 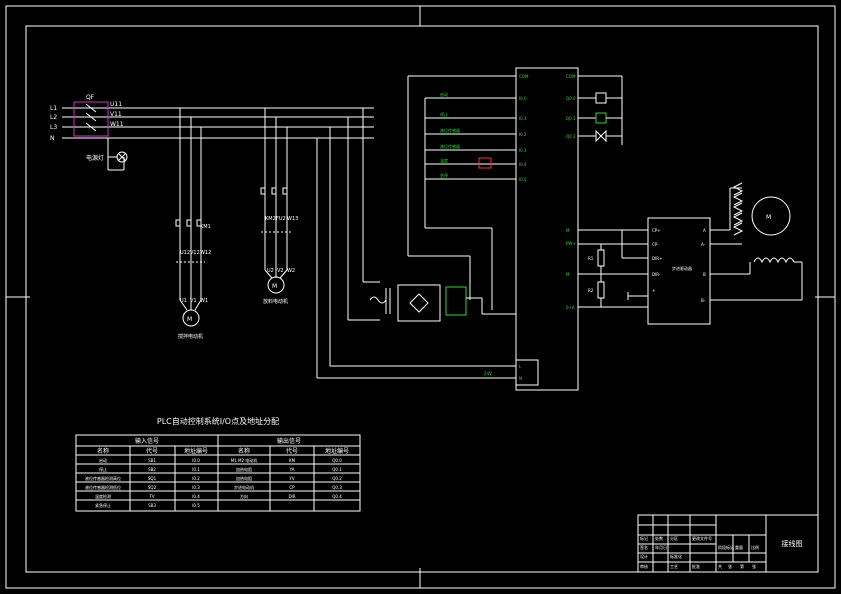 What do you see at coordinates (523, 98) in the screenshot?
I see `plc-terminal: I0.0` at bounding box center [523, 98].